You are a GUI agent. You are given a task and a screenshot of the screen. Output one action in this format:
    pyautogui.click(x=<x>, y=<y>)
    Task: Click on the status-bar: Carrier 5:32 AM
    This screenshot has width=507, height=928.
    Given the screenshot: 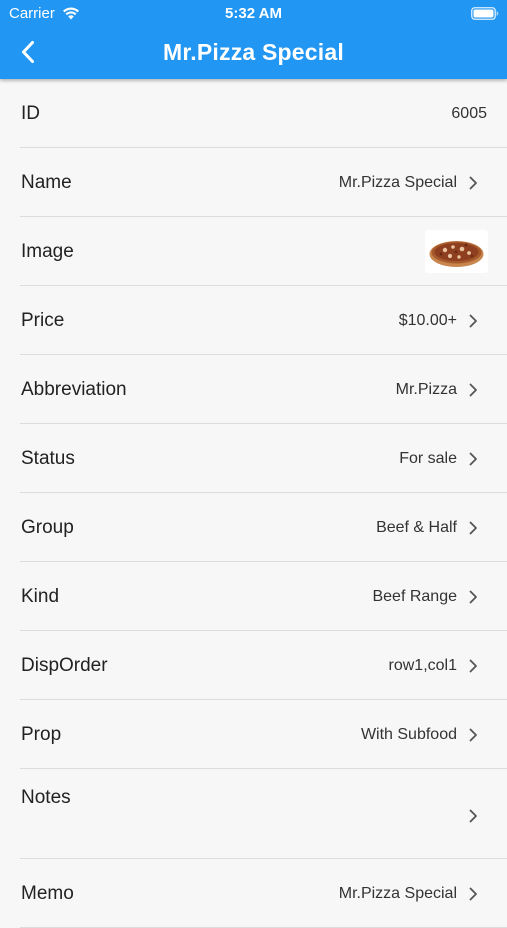 What is the action you would take?
    pyautogui.click(x=253, y=14)
    